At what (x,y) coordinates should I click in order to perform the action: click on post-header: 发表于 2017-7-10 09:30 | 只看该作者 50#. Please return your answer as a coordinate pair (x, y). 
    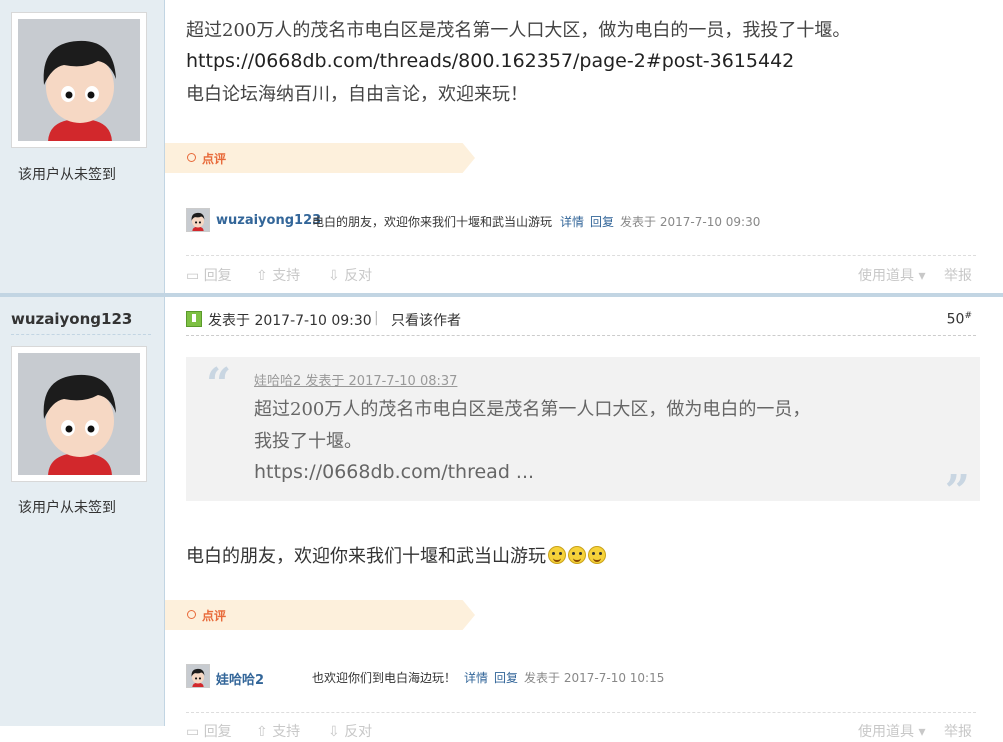
    Looking at the image, I should click on (581, 322).